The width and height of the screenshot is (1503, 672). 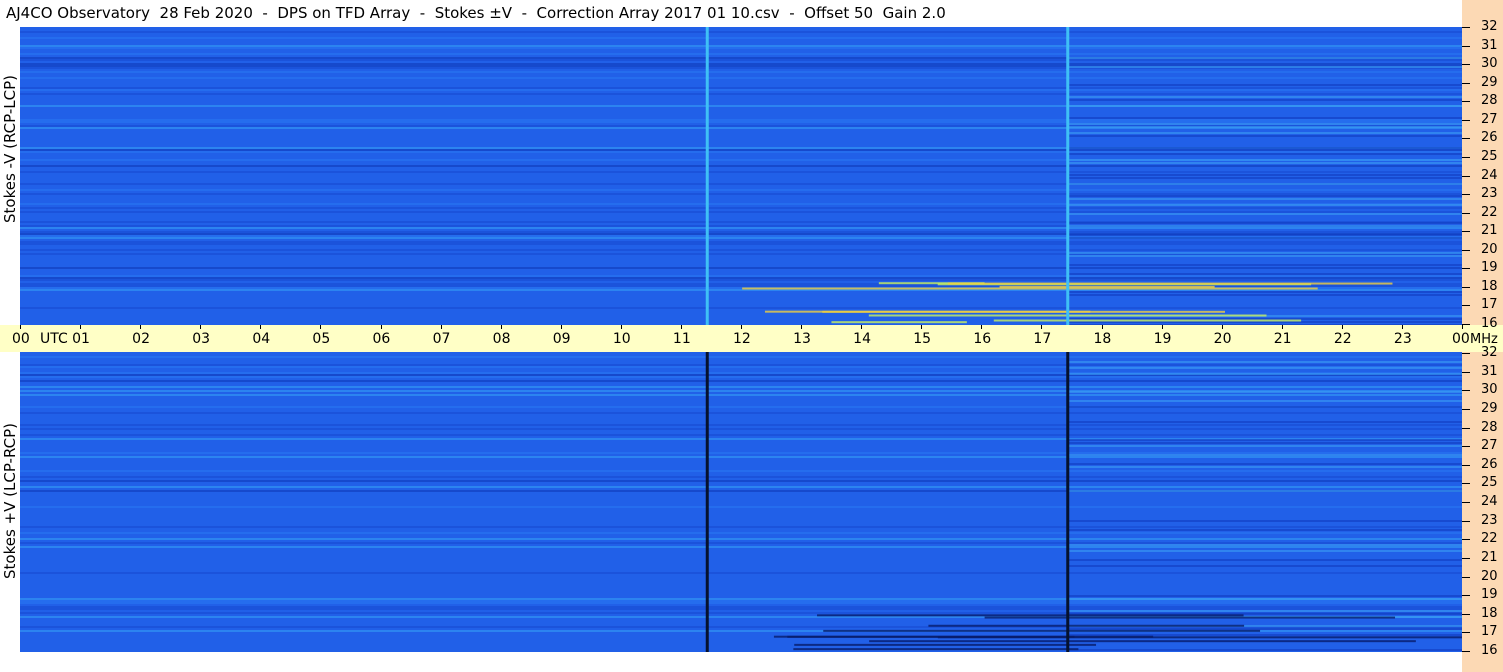 What do you see at coordinates (1489, 539) in the screenshot?
I see `frequency-tick-label: 22` at bounding box center [1489, 539].